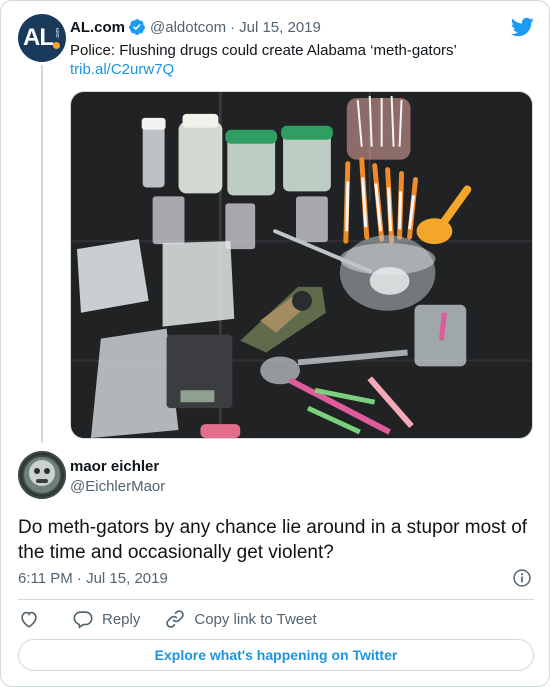 This screenshot has height=687, width=550. Describe the element at coordinates (522, 578) in the screenshot. I see `info-icon` at that location.